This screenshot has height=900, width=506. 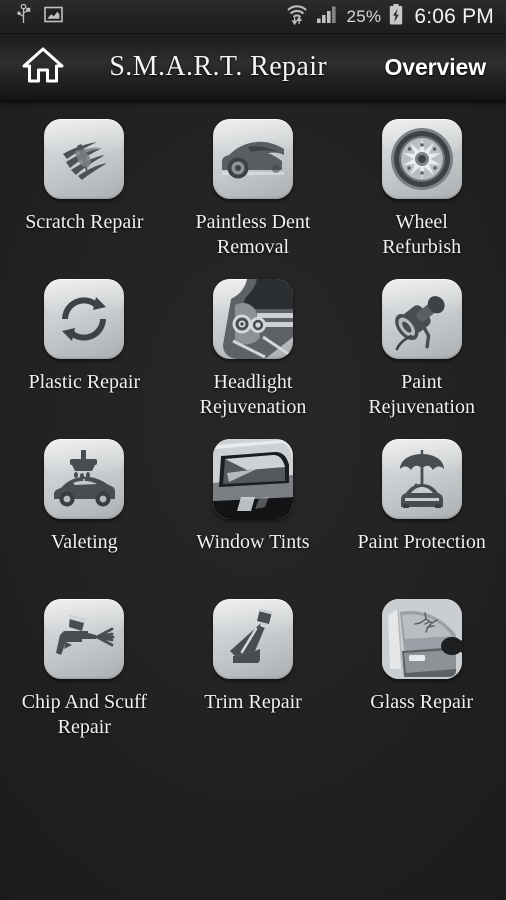 I want to click on car-seat-icon, so click(x=253, y=639).